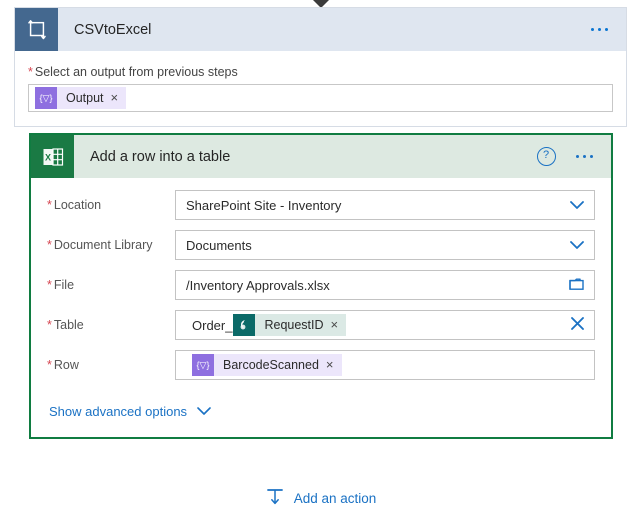  Describe the element at coordinates (136, 72) in the screenshot. I see `output-field-label-text: Select an output from previous steps` at that location.